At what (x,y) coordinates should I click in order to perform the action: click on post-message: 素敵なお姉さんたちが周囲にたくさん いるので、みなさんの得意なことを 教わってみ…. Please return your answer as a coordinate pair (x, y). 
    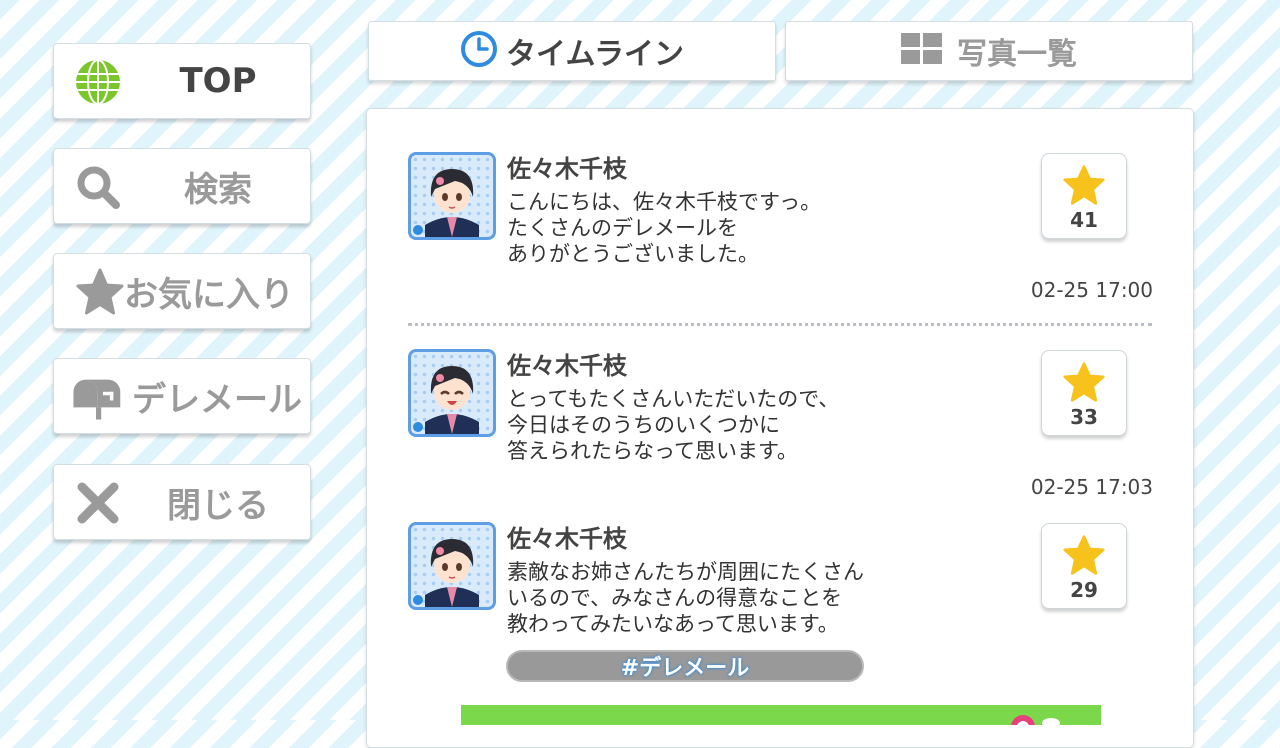
    Looking at the image, I should click on (685, 598).